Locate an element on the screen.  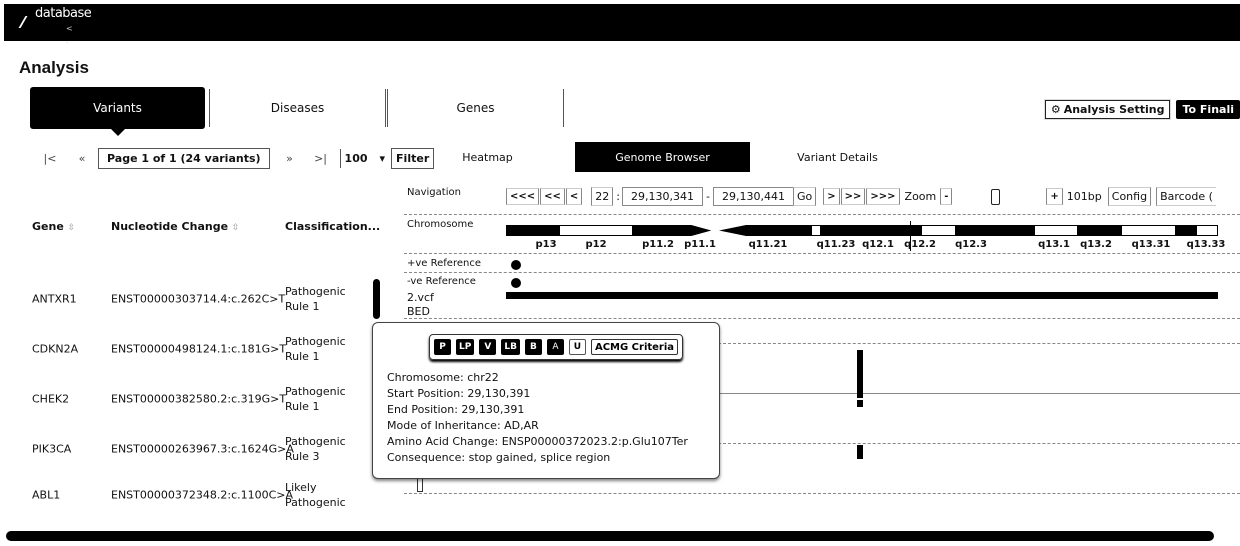
analysis-setting-label: Analysis Setting is located at coordinates (1114, 109).